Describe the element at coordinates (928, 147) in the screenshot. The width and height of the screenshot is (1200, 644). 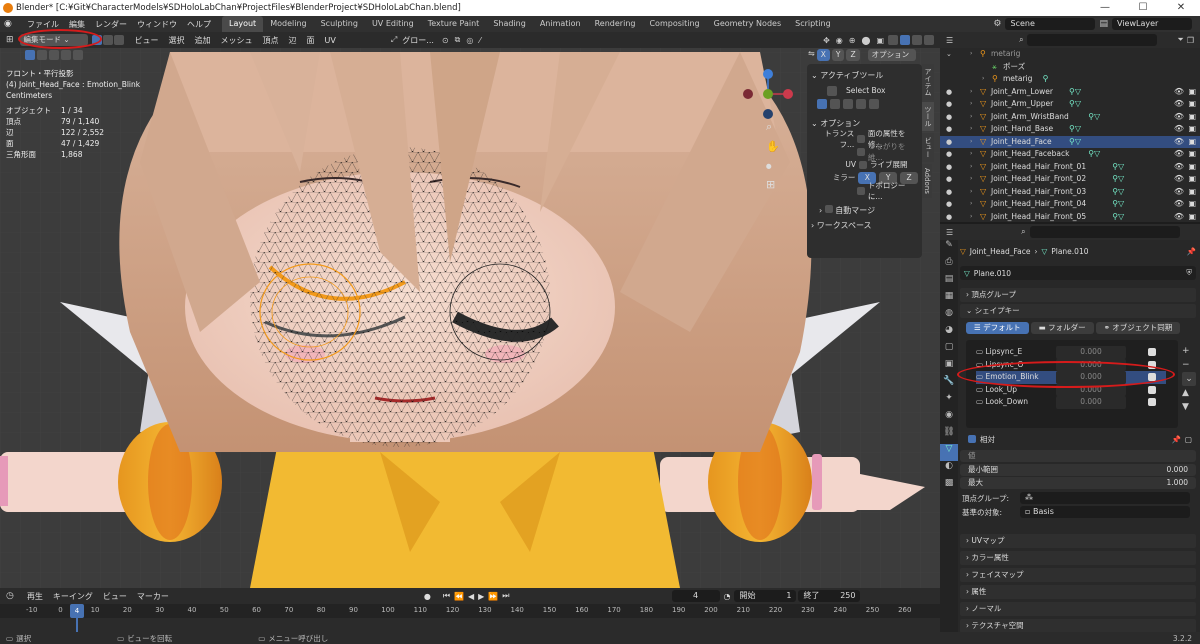
I see `sidebar-tab-view: ビュー` at that location.